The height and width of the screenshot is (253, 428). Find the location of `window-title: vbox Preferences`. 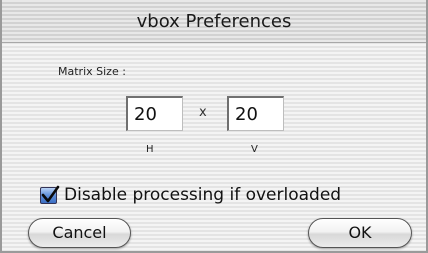

window-title: vbox Preferences is located at coordinates (214, 21).